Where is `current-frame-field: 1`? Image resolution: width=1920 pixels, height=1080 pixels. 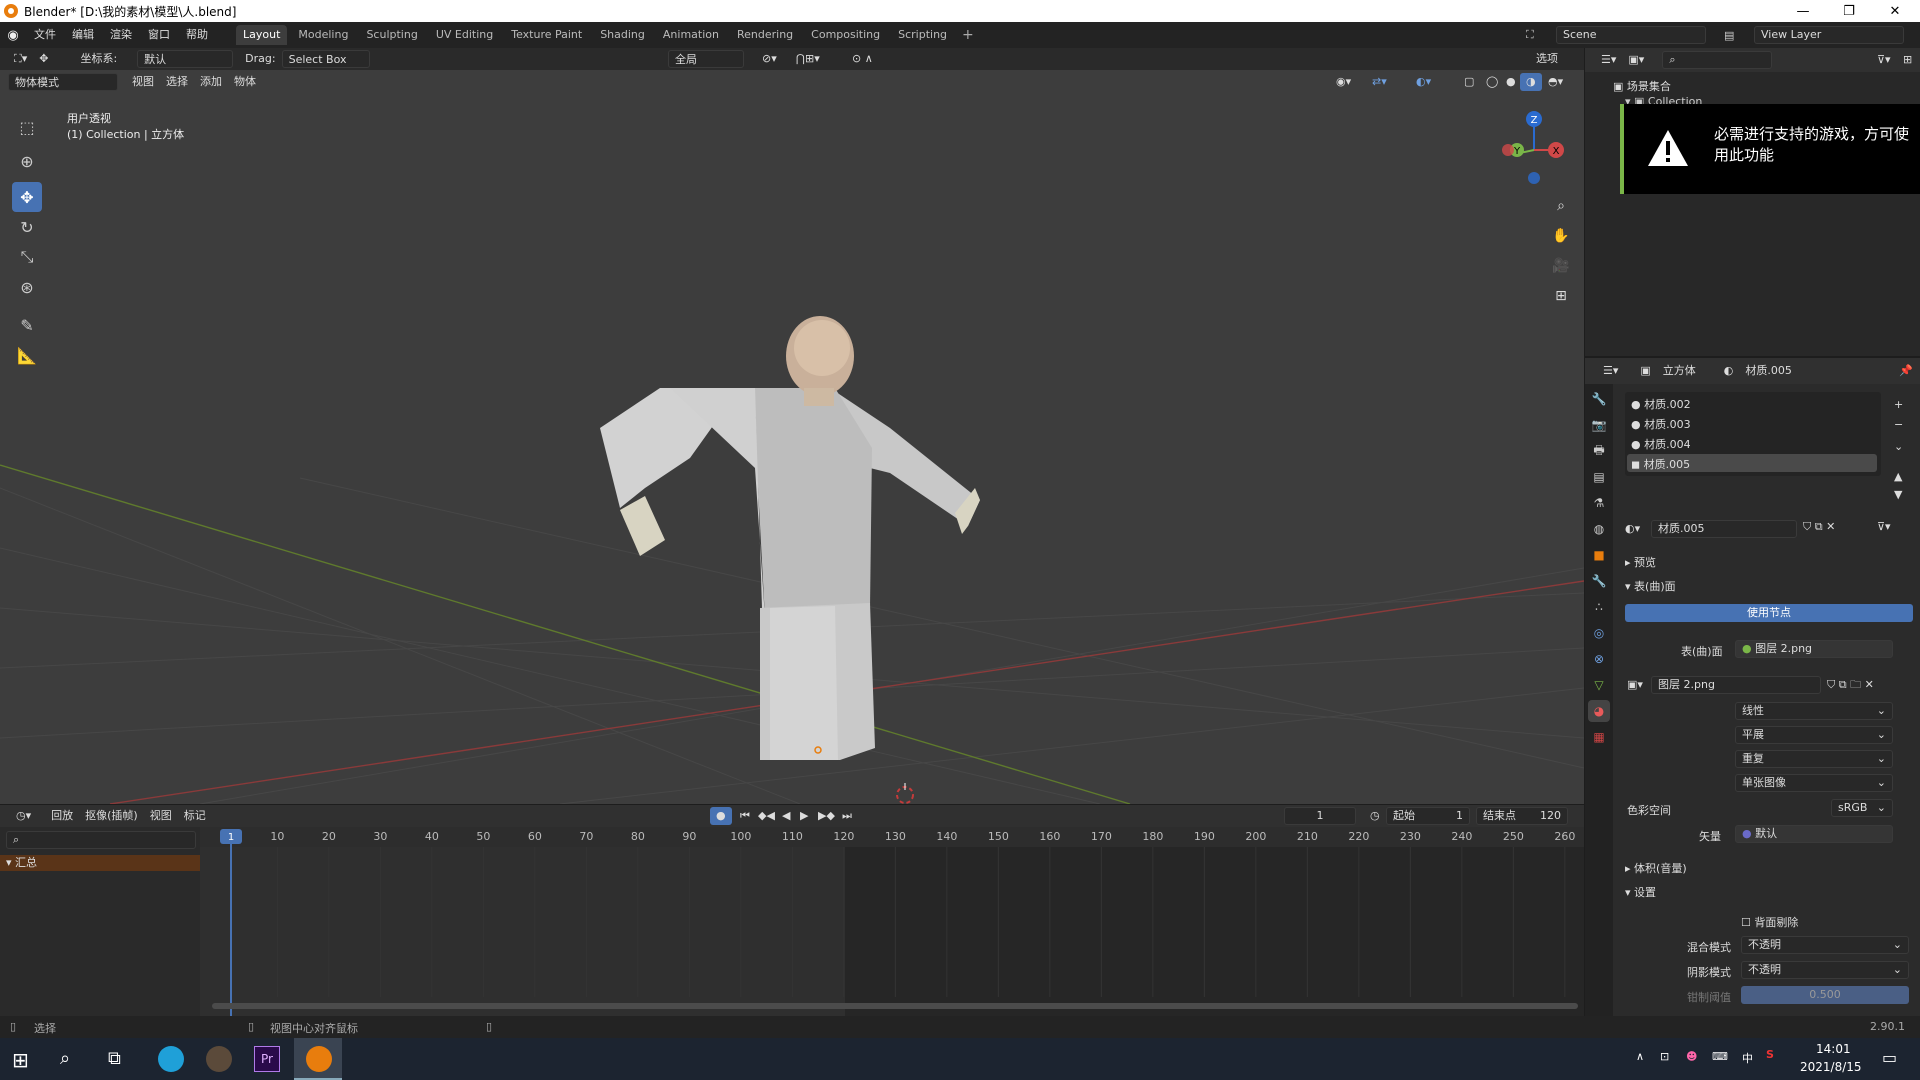 current-frame-field: 1 is located at coordinates (1320, 816).